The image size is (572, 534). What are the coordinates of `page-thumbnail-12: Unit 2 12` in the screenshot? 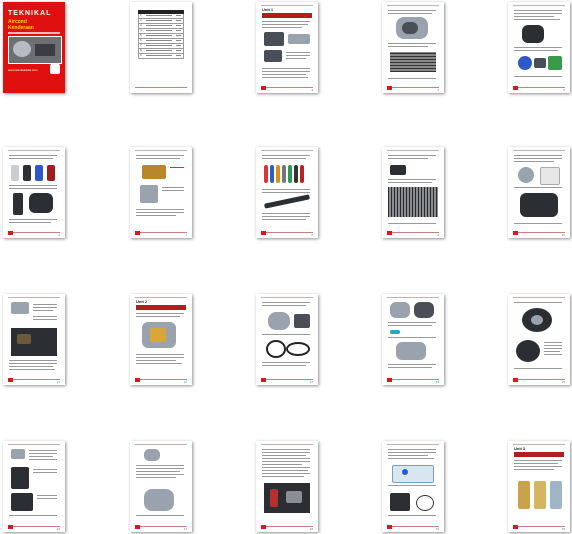 It's located at (161, 339).